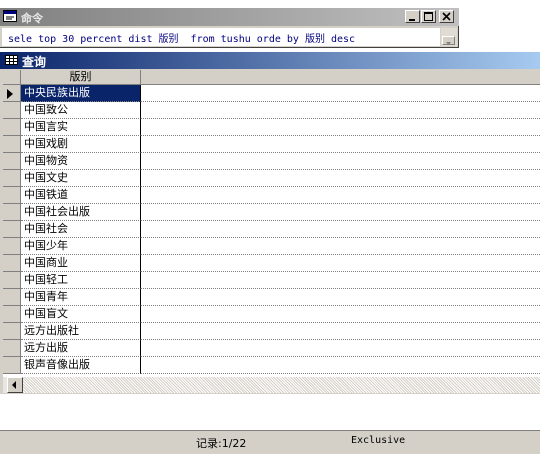 The height and width of the screenshot is (454, 540). What do you see at coordinates (340, 77) in the screenshot?
I see `header-filler` at bounding box center [340, 77].